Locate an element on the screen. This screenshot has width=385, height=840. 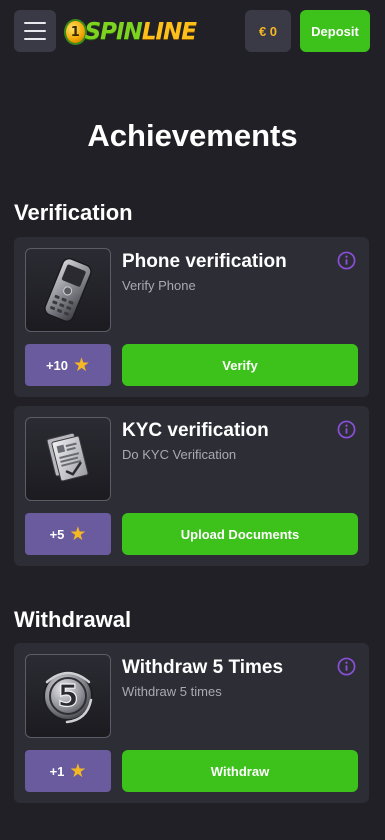
section-title-withdrawal: Withdrawal is located at coordinates (73, 619).